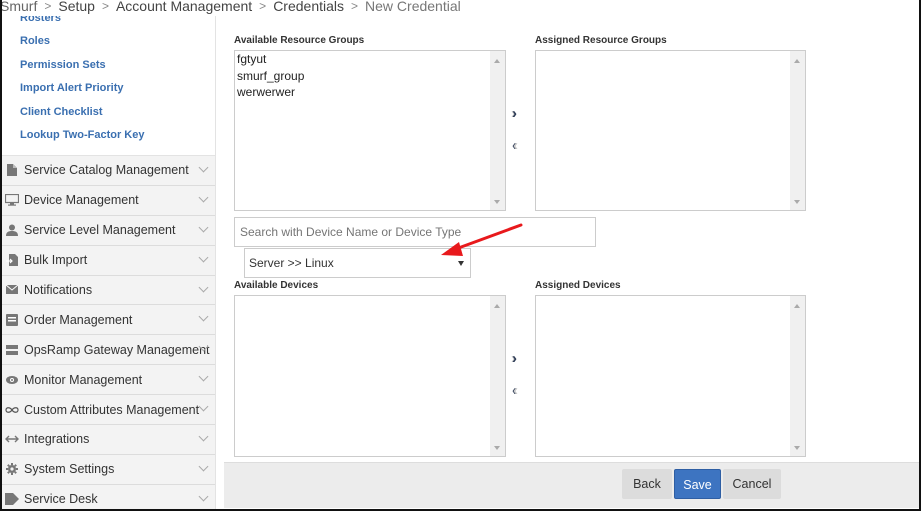  I want to click on cancel-button: Cancel, so click(752, 484).